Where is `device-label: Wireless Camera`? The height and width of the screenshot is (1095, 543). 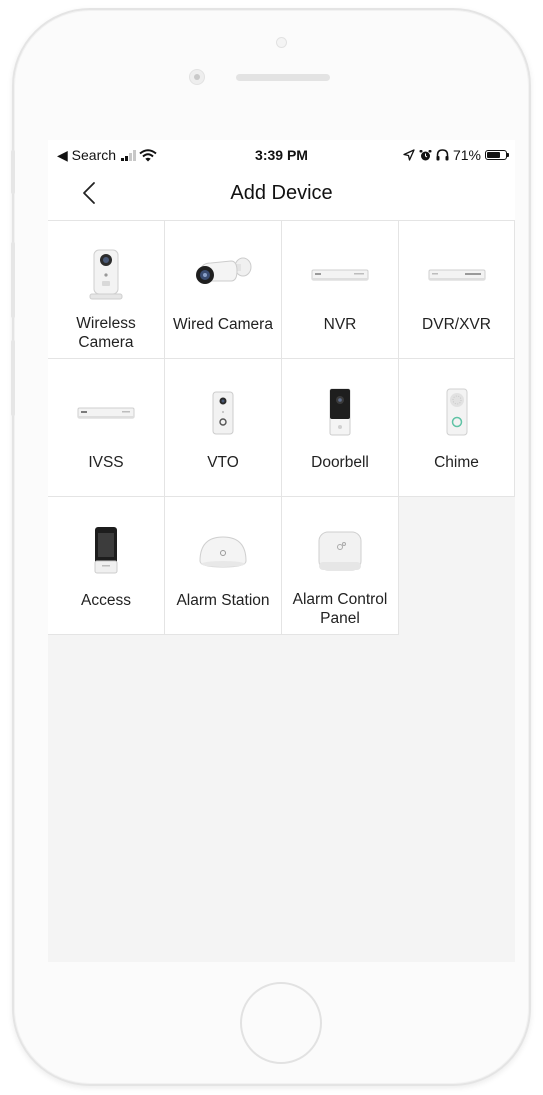
device-label: Wireless Camera is located at coordinates (106, 333).